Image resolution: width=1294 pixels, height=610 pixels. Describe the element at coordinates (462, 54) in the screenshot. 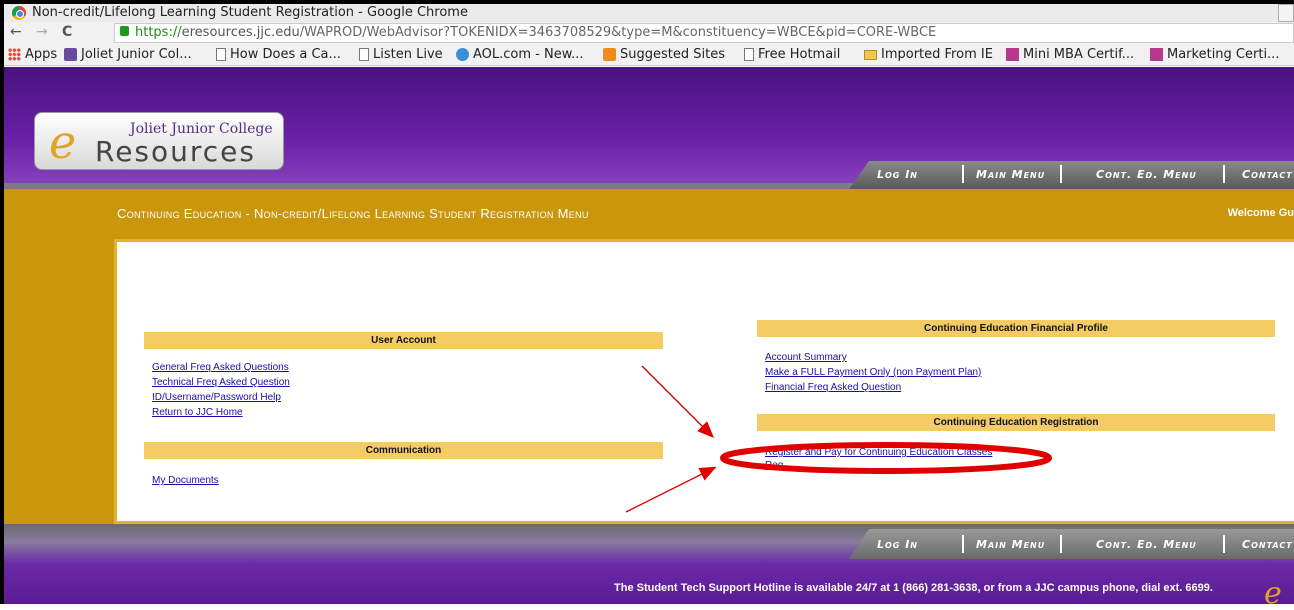

I see `aol-icon` at that location.